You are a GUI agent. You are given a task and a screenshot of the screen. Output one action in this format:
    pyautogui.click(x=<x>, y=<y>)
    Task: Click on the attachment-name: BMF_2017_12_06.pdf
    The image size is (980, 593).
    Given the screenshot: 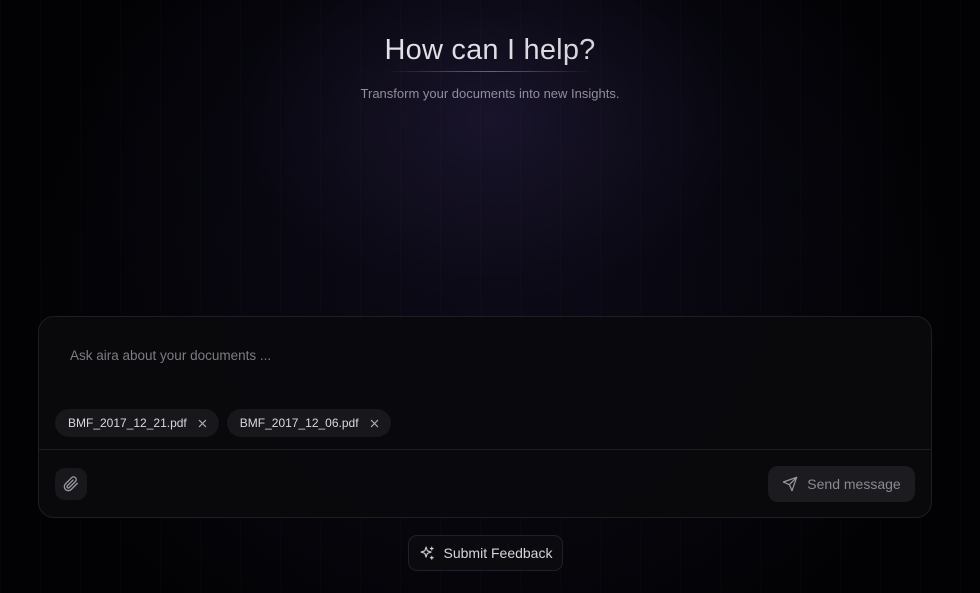 What is the action you would take?
    pyautogui.click(x=299, y=423)
    